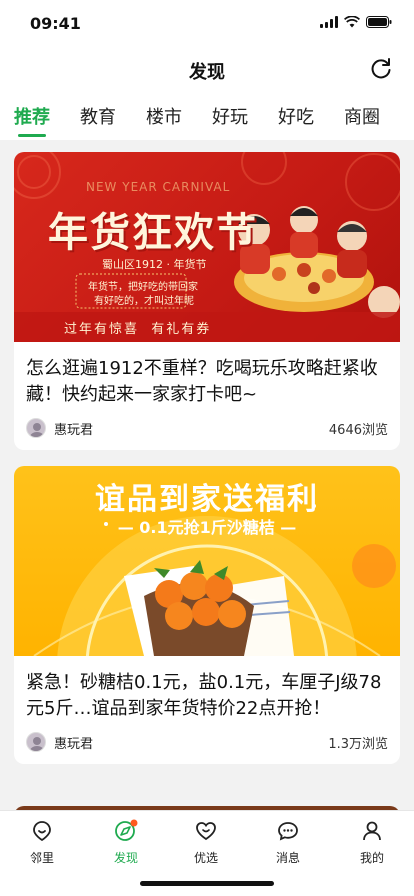 The image size is (414, 896). I want to click on banner-english: NEW YEAR CARNIVAL, so click(158, 187).